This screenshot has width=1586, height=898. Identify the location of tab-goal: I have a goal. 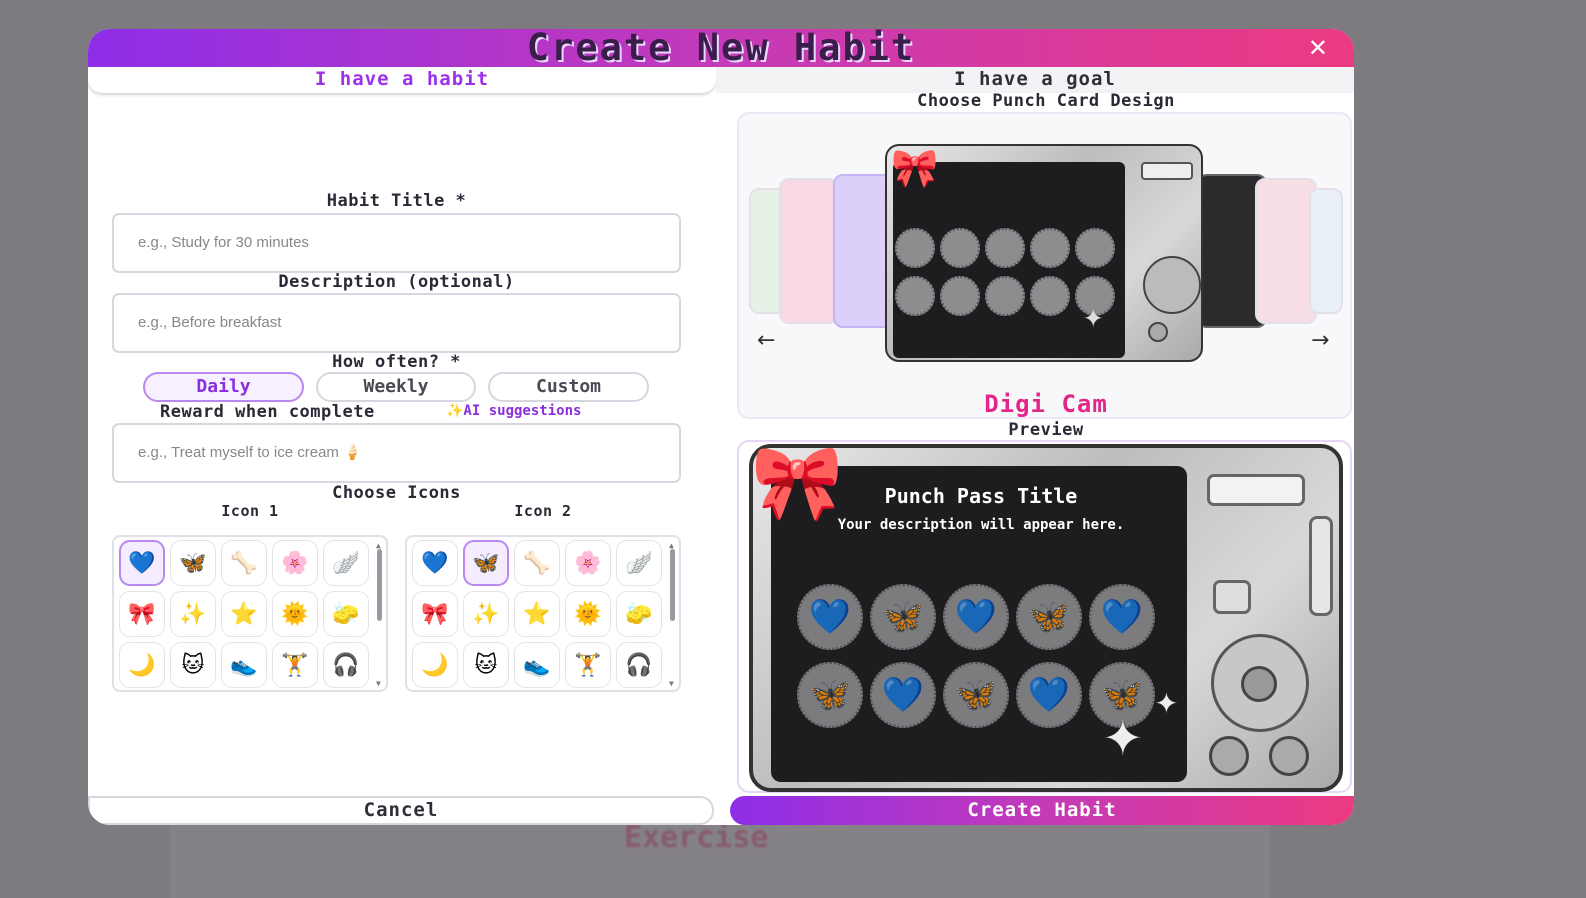
(1035, 80).